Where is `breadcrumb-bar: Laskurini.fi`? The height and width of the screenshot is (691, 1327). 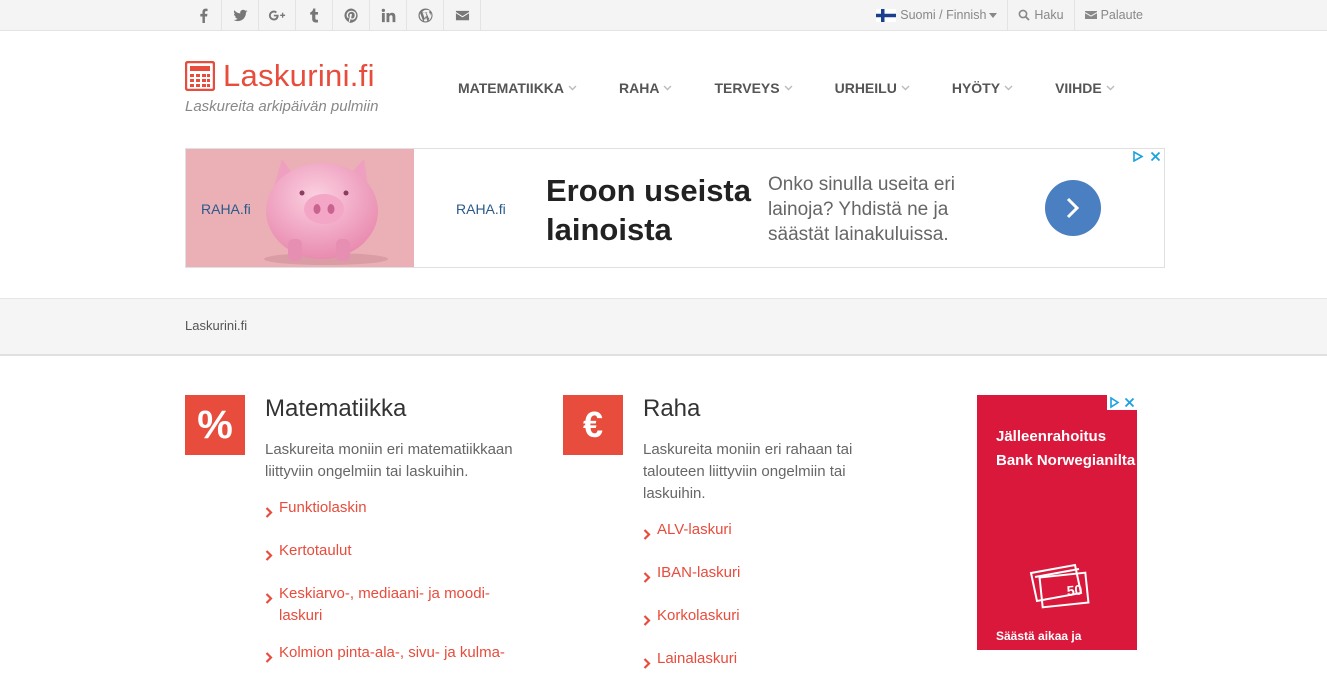 breadcrumb-bar: Laskurini.fi is located at coordinates (663, 327).